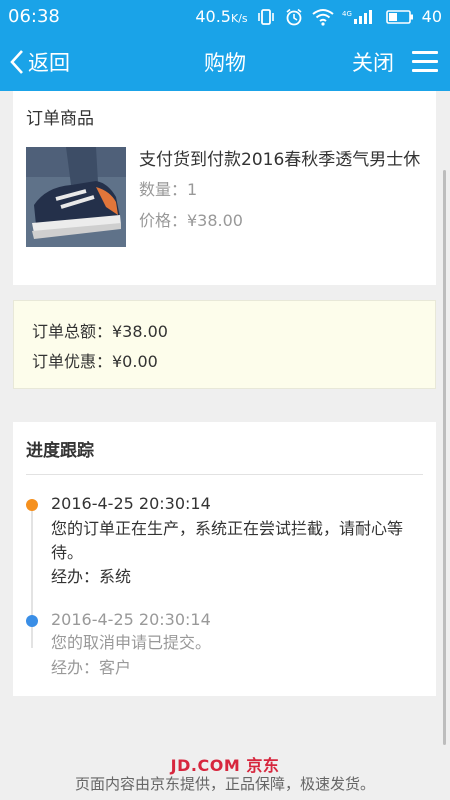 The image size is (450, 800). What do you see at coordinates (32, 505) in the screenshot?
I see `timeline-dot-current` at bounding box center [32, 505].